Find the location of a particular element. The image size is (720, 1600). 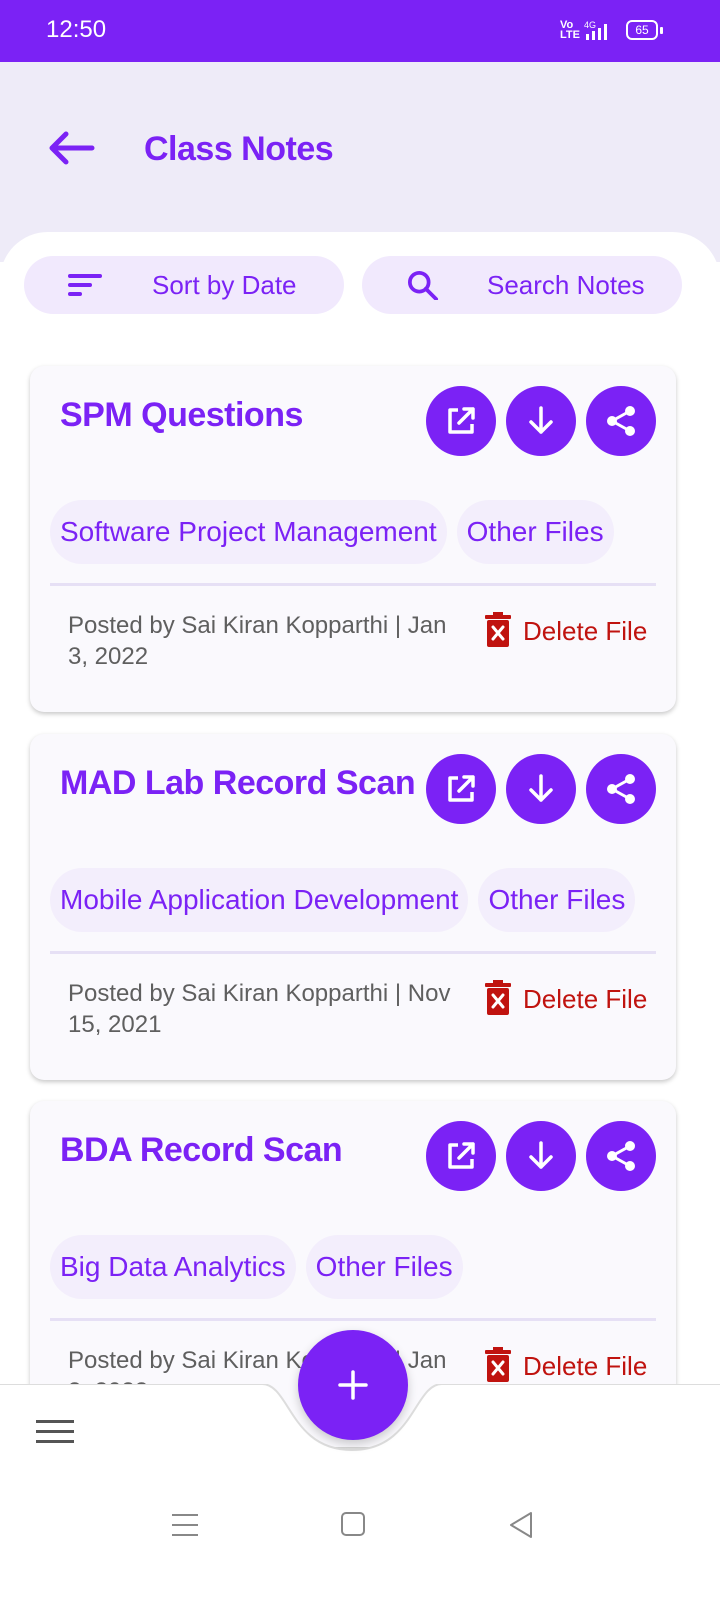

battery-icon: 65 is located at coordinates (644, 30).